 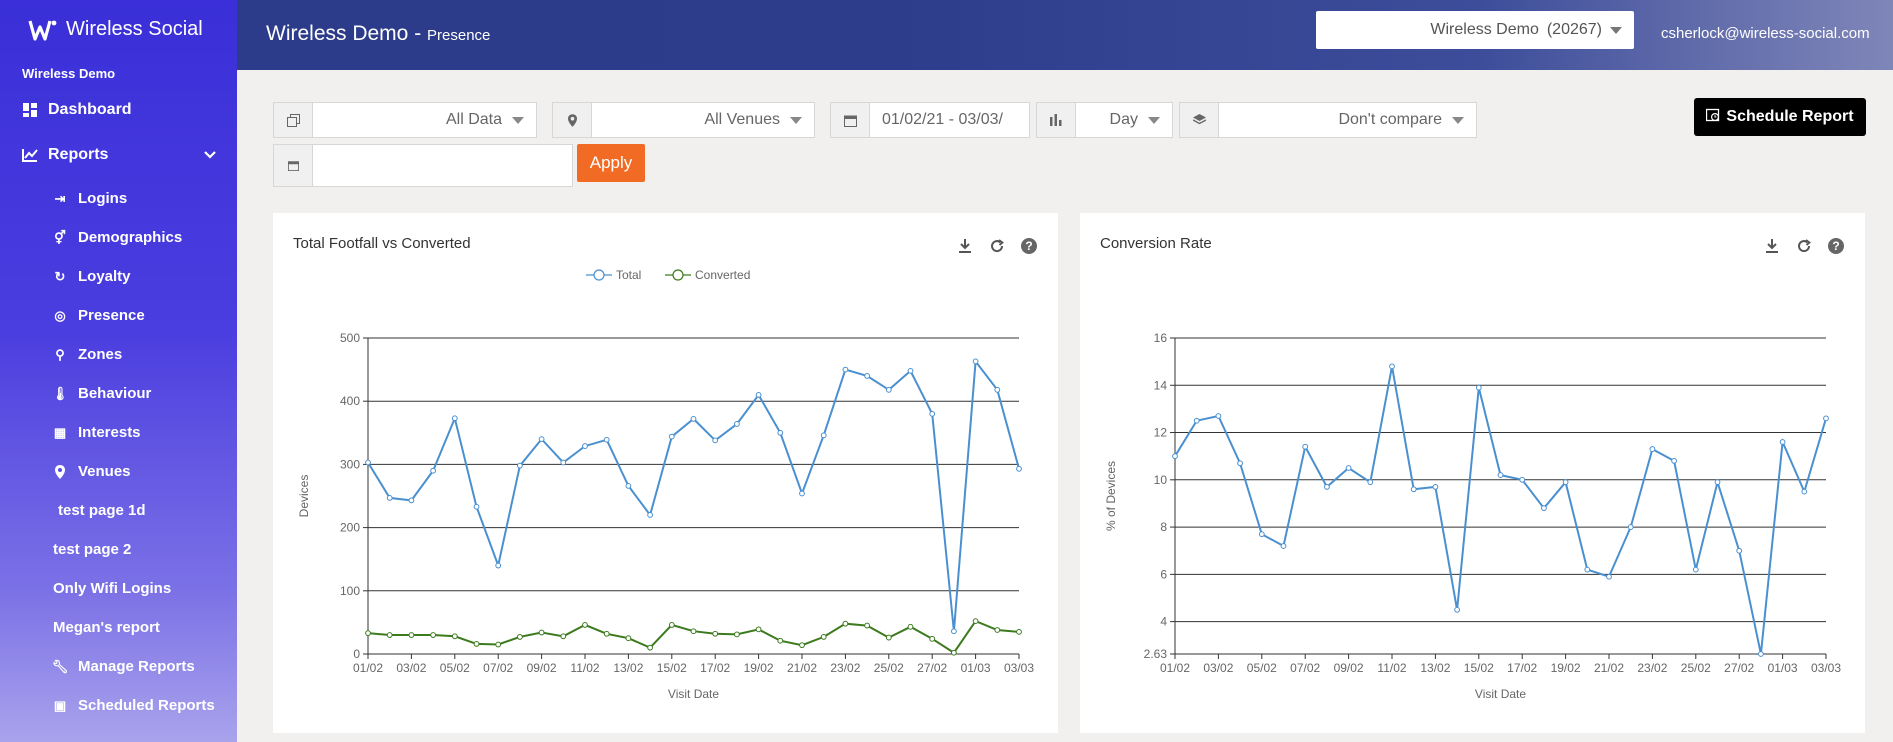 What do you see at coordinates (92, 549) in the screenshot?
I see `sidebar-item-test-page-2: test page 2` at bounding box center [92, 549].